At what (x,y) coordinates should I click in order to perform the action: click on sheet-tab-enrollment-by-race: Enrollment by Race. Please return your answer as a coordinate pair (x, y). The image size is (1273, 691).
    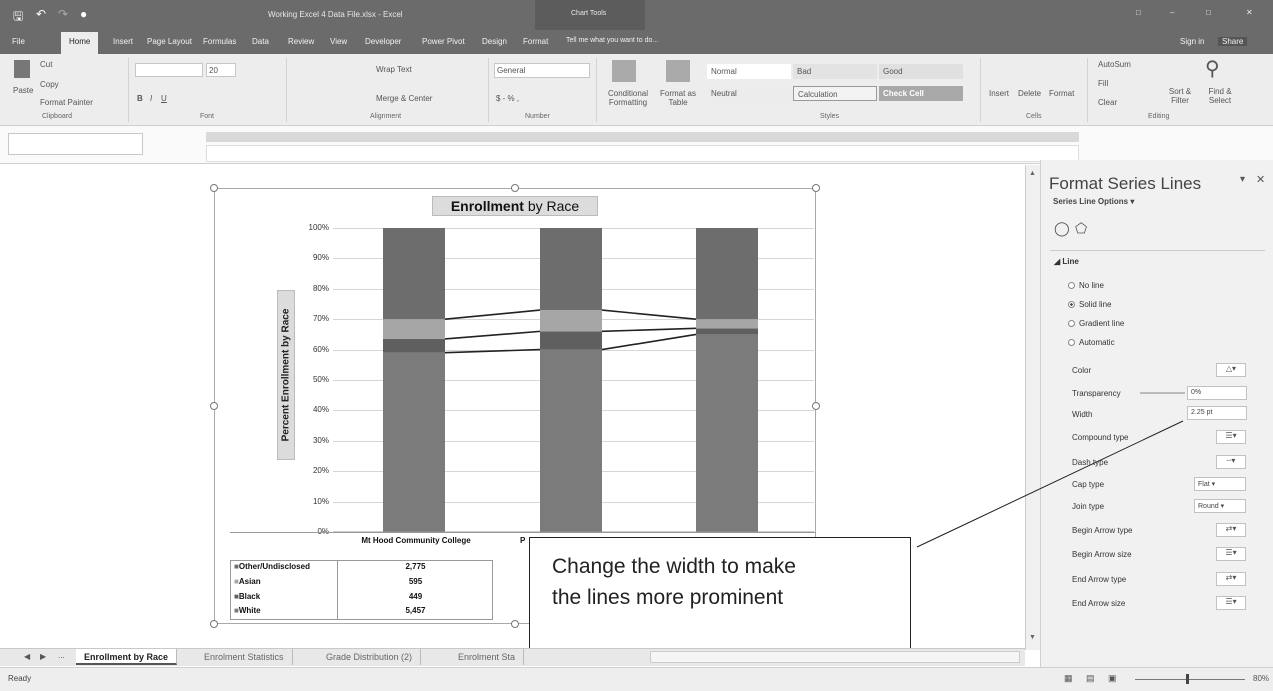
    Looking at the image, I should click on (127, 657).